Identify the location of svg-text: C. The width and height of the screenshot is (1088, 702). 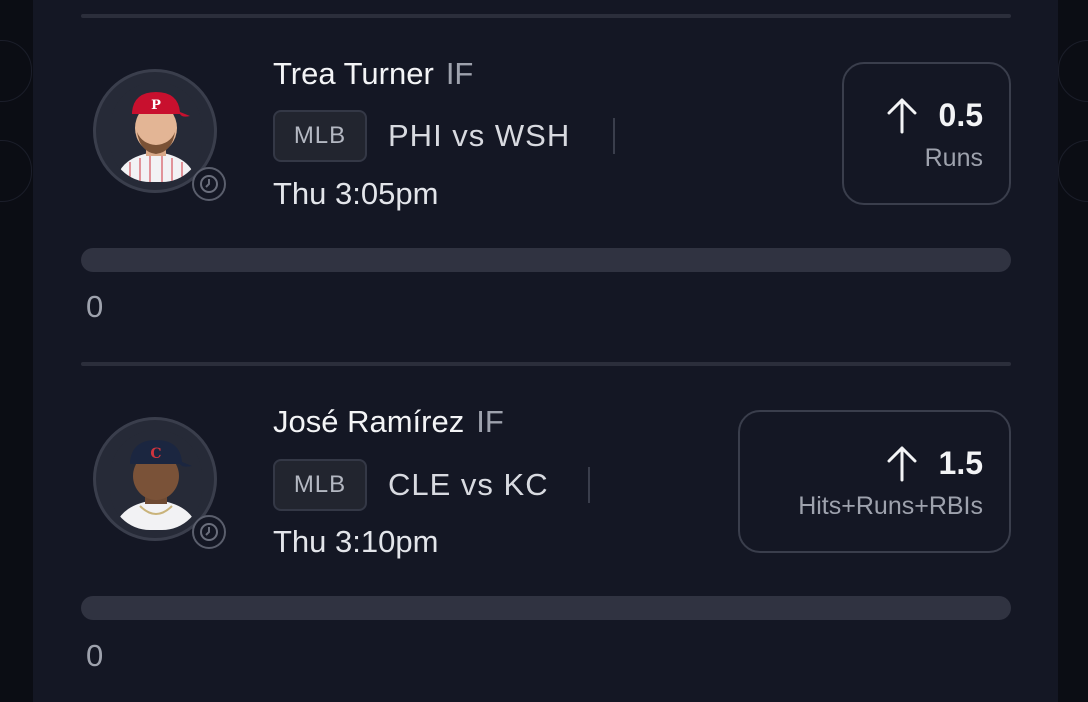
(155, 454).